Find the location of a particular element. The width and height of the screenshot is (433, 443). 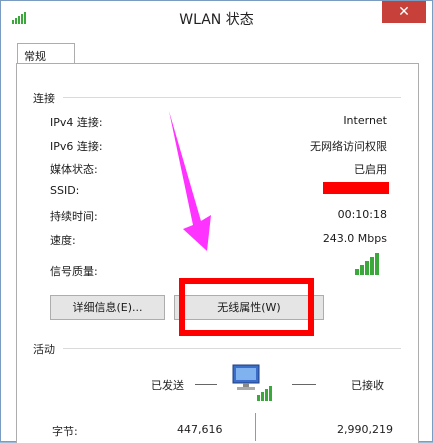

received-line is located at coordinates (304, 384).